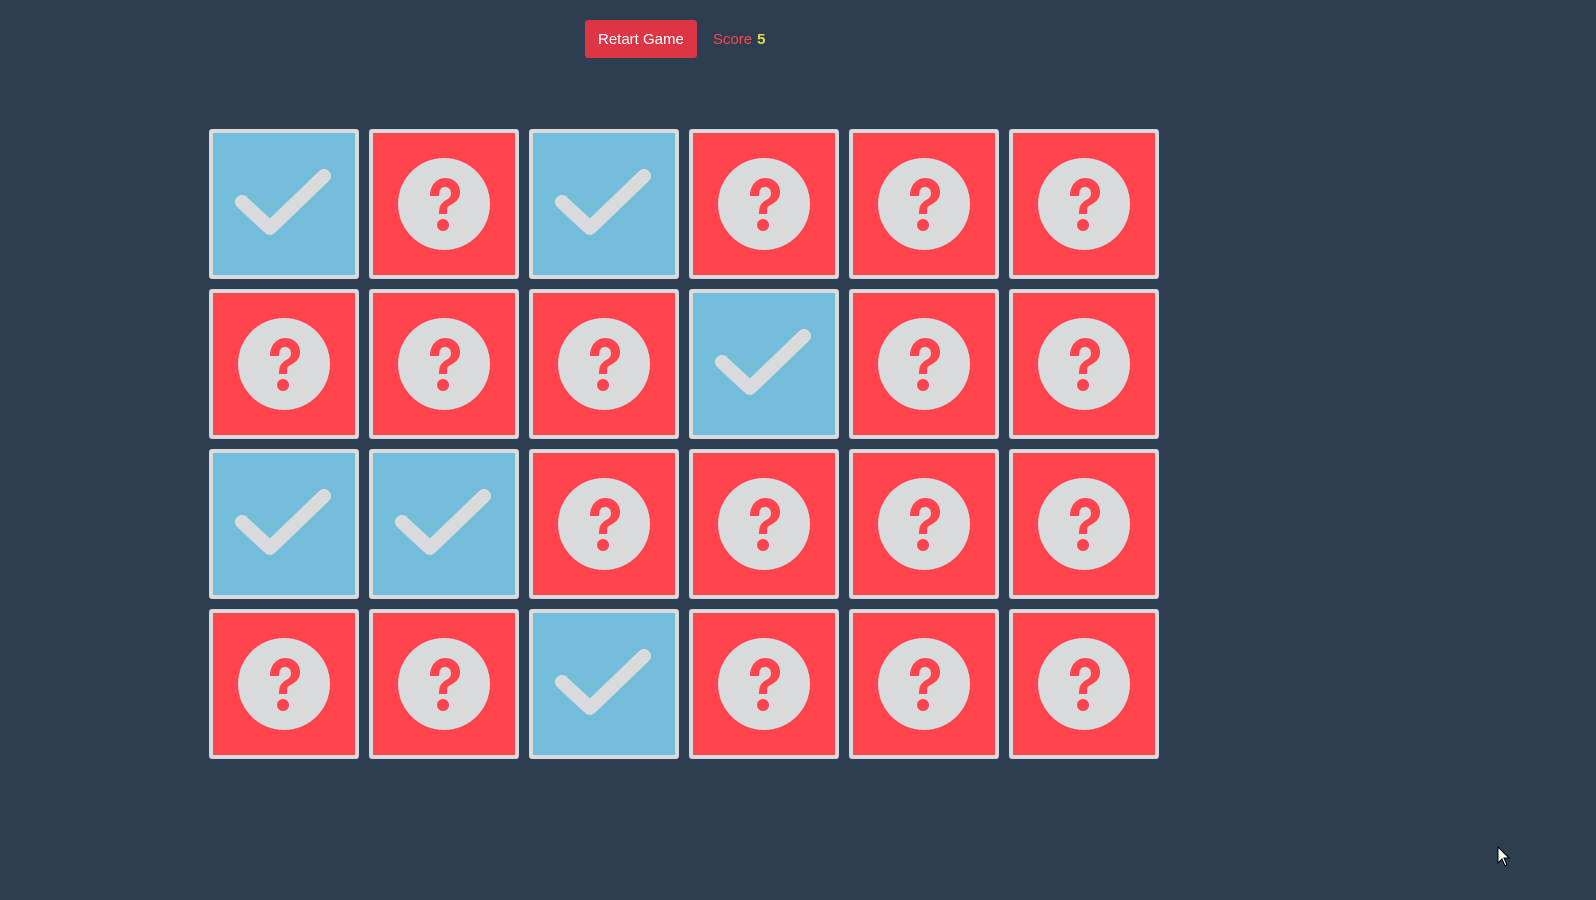 Image resolution: width=1596 pixels, height=900 pixels. I want to click on score-value: 5, so click(761, 39).